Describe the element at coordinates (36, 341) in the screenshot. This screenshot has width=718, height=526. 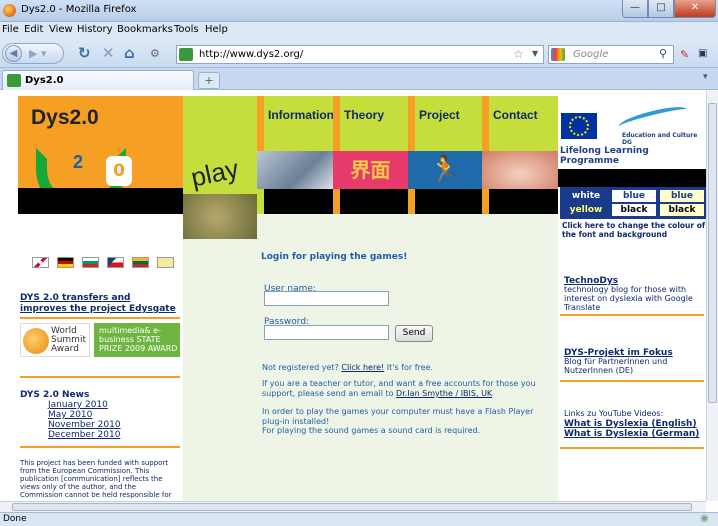
I see `wsa-globe-icon` at that location.